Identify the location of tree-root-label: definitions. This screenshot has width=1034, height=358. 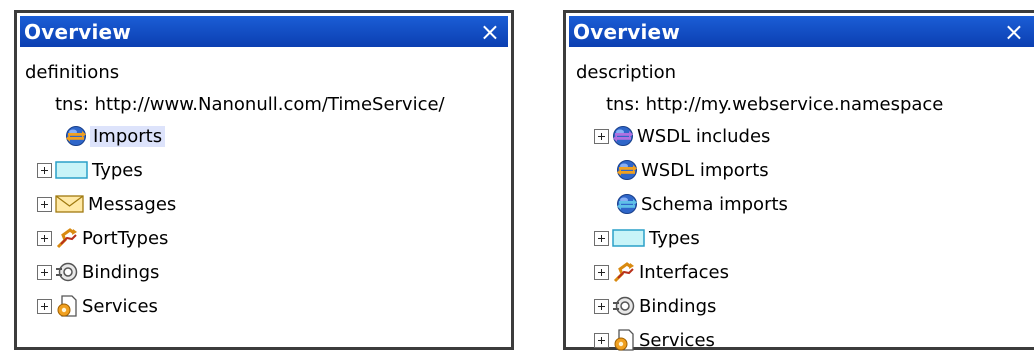
(72, 72).